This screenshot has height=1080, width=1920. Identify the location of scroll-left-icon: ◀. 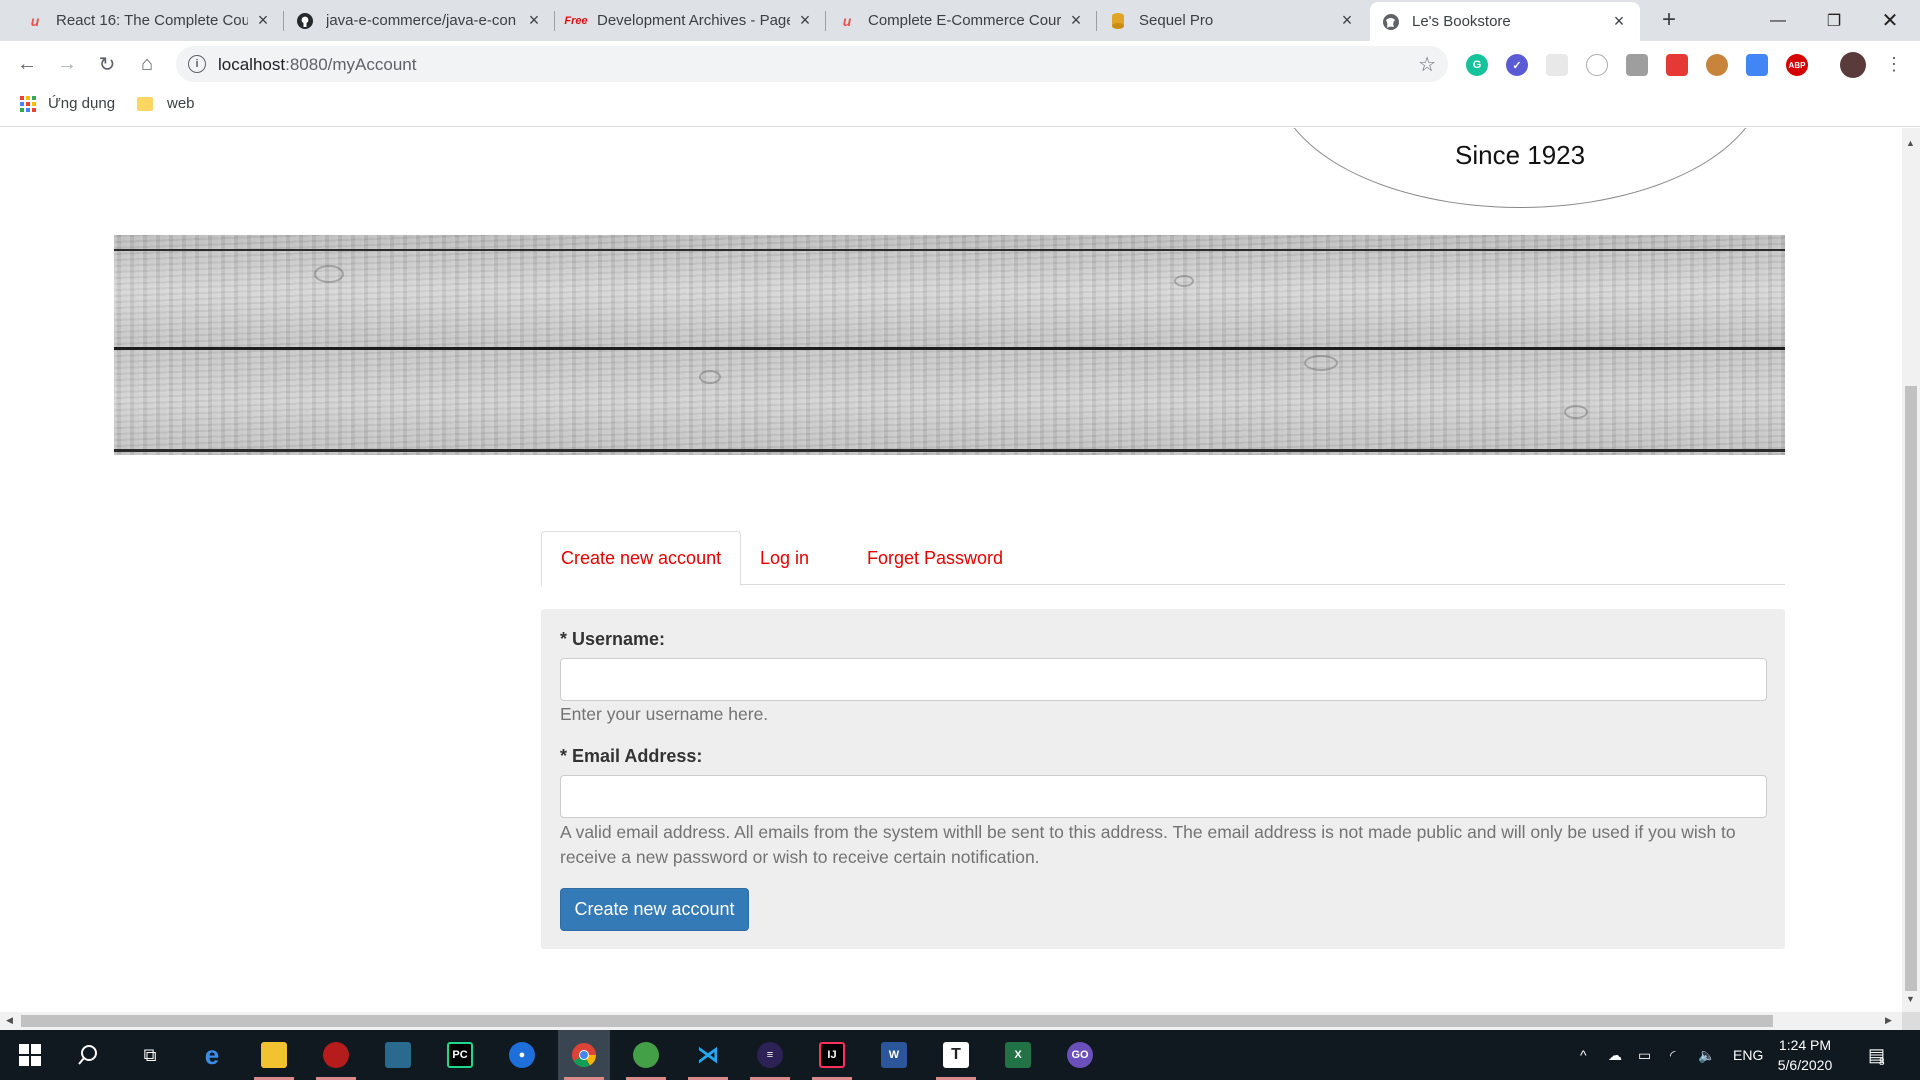
(9, 1020).